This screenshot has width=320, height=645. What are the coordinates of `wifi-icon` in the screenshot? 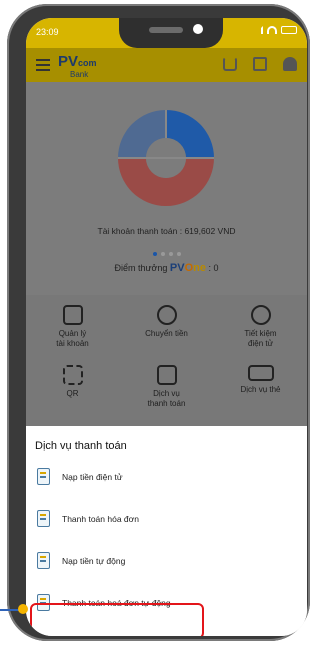 It's located at (272, 30).